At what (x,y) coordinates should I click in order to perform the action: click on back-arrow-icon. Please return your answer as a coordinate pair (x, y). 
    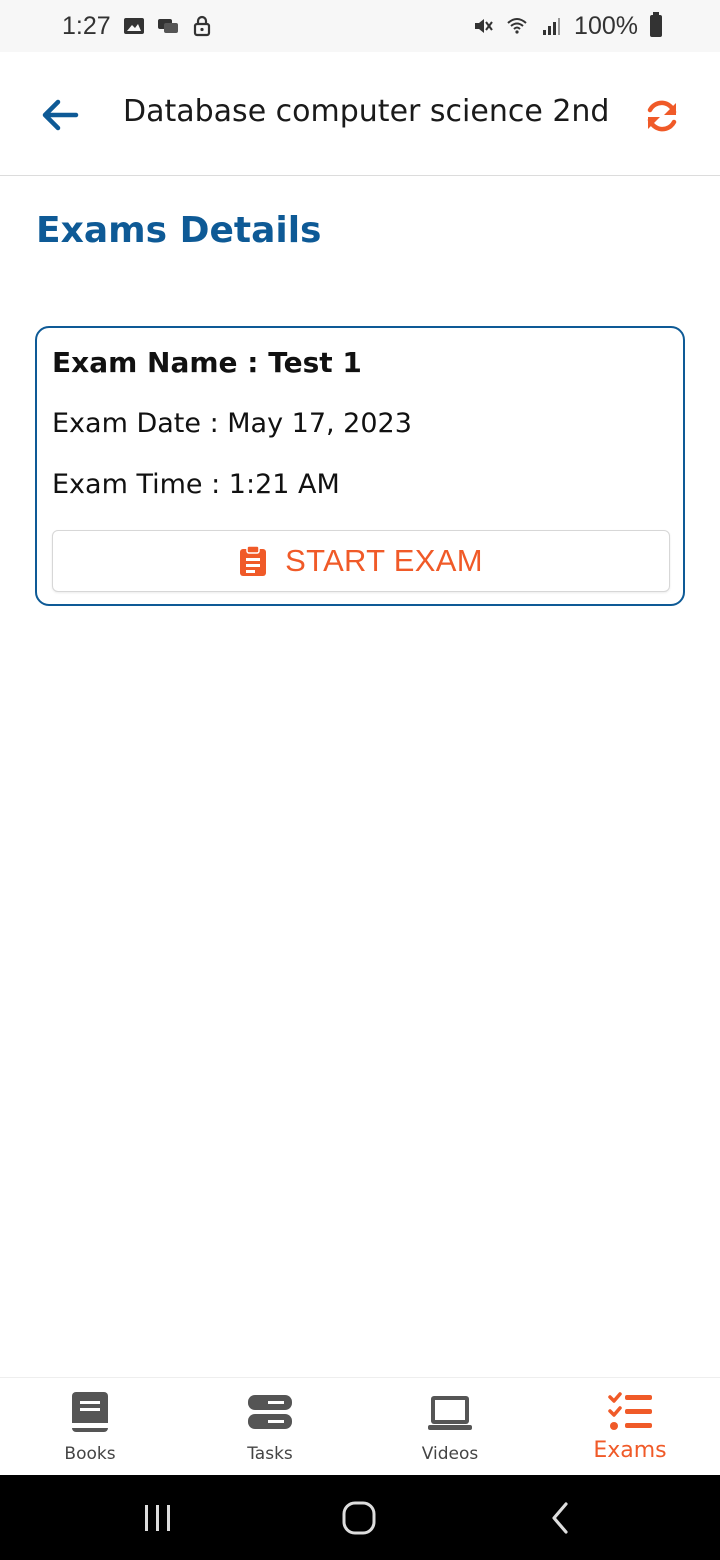
    Looking at the image, I should click on (61, 115).